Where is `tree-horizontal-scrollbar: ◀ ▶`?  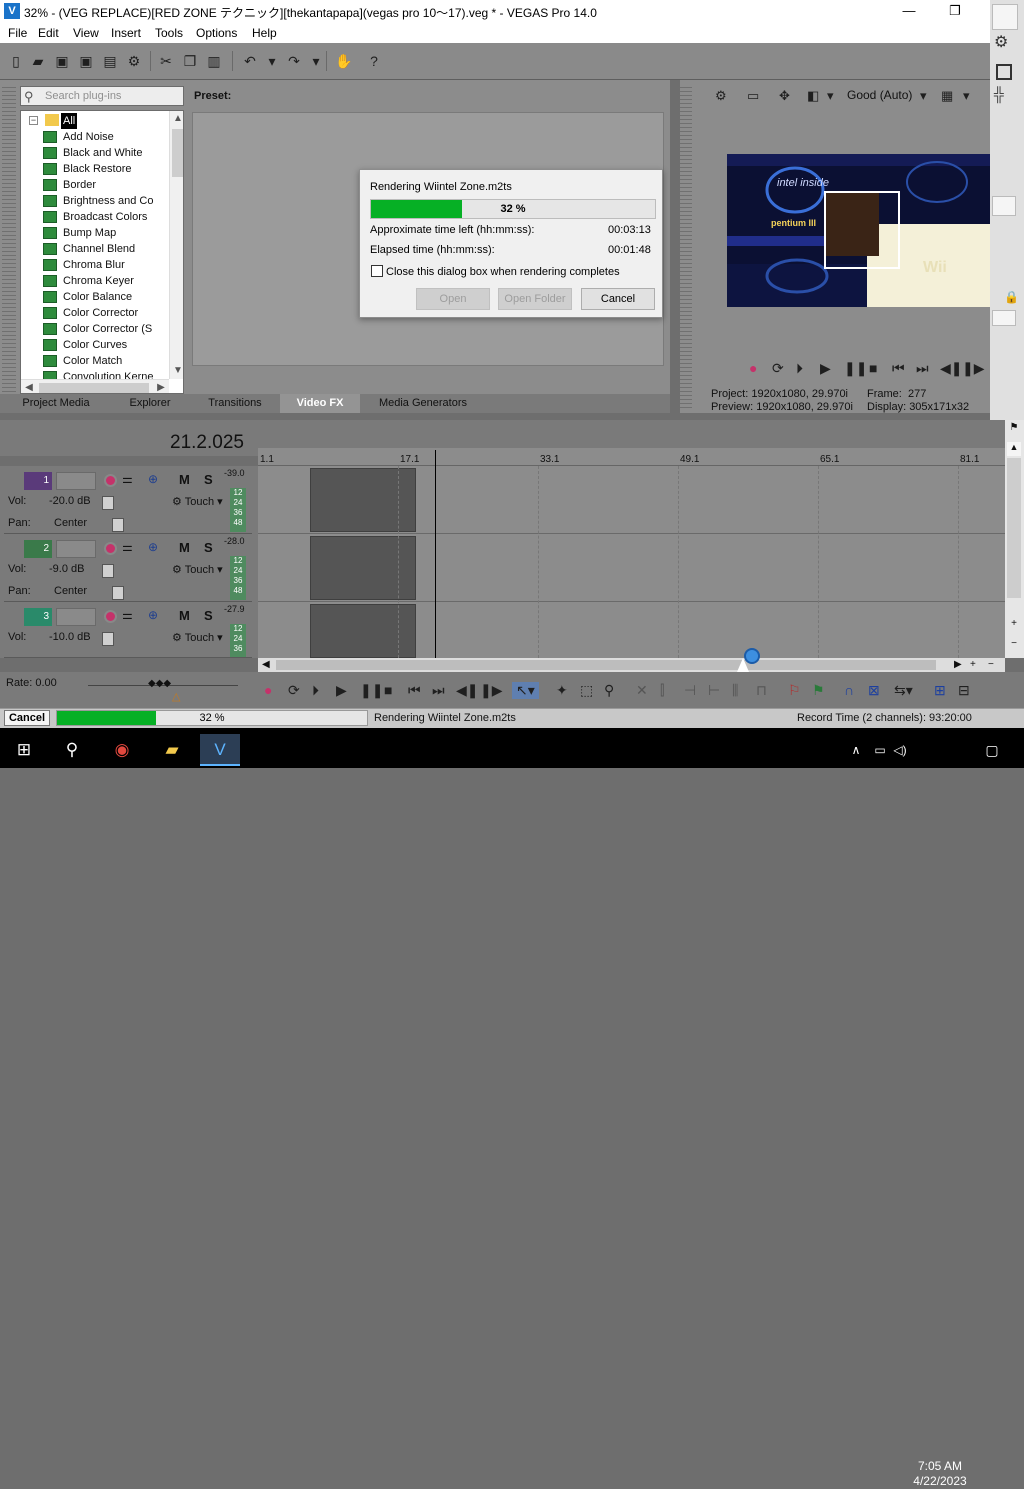
tree-horizontal-scrollbar: ◀ ▶ is located at coordinates (95, 386).